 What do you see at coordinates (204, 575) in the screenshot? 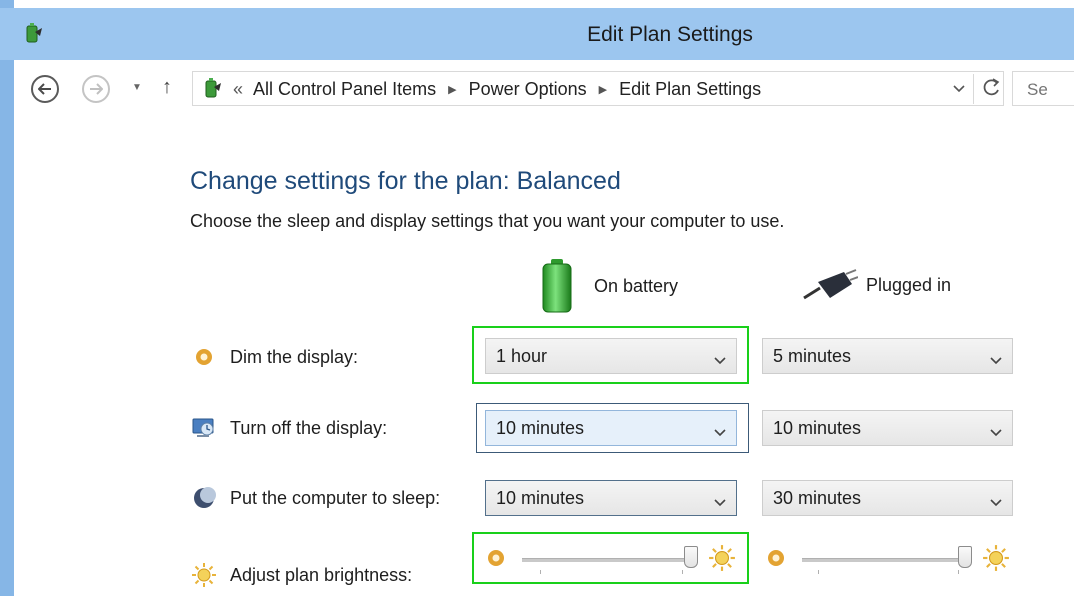
I see `brightness-sun-icon` at bounding box center [204, 575].